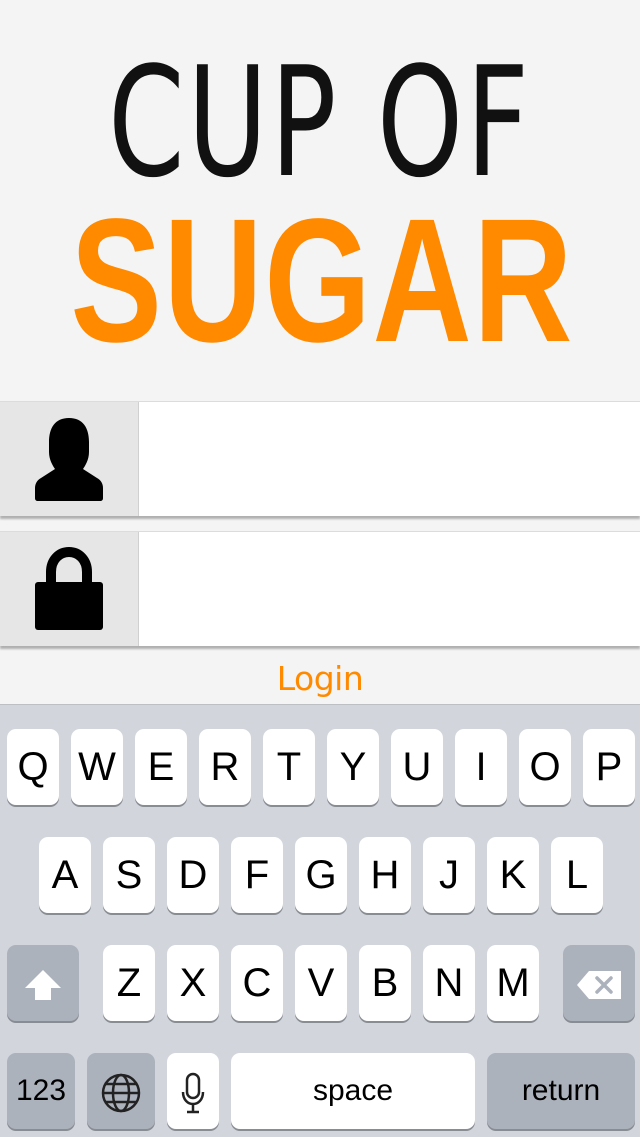  What do you see at coordinates (33, 767) in the screenshot?
I see `key-q: Q` at bounding box center [33, 767].